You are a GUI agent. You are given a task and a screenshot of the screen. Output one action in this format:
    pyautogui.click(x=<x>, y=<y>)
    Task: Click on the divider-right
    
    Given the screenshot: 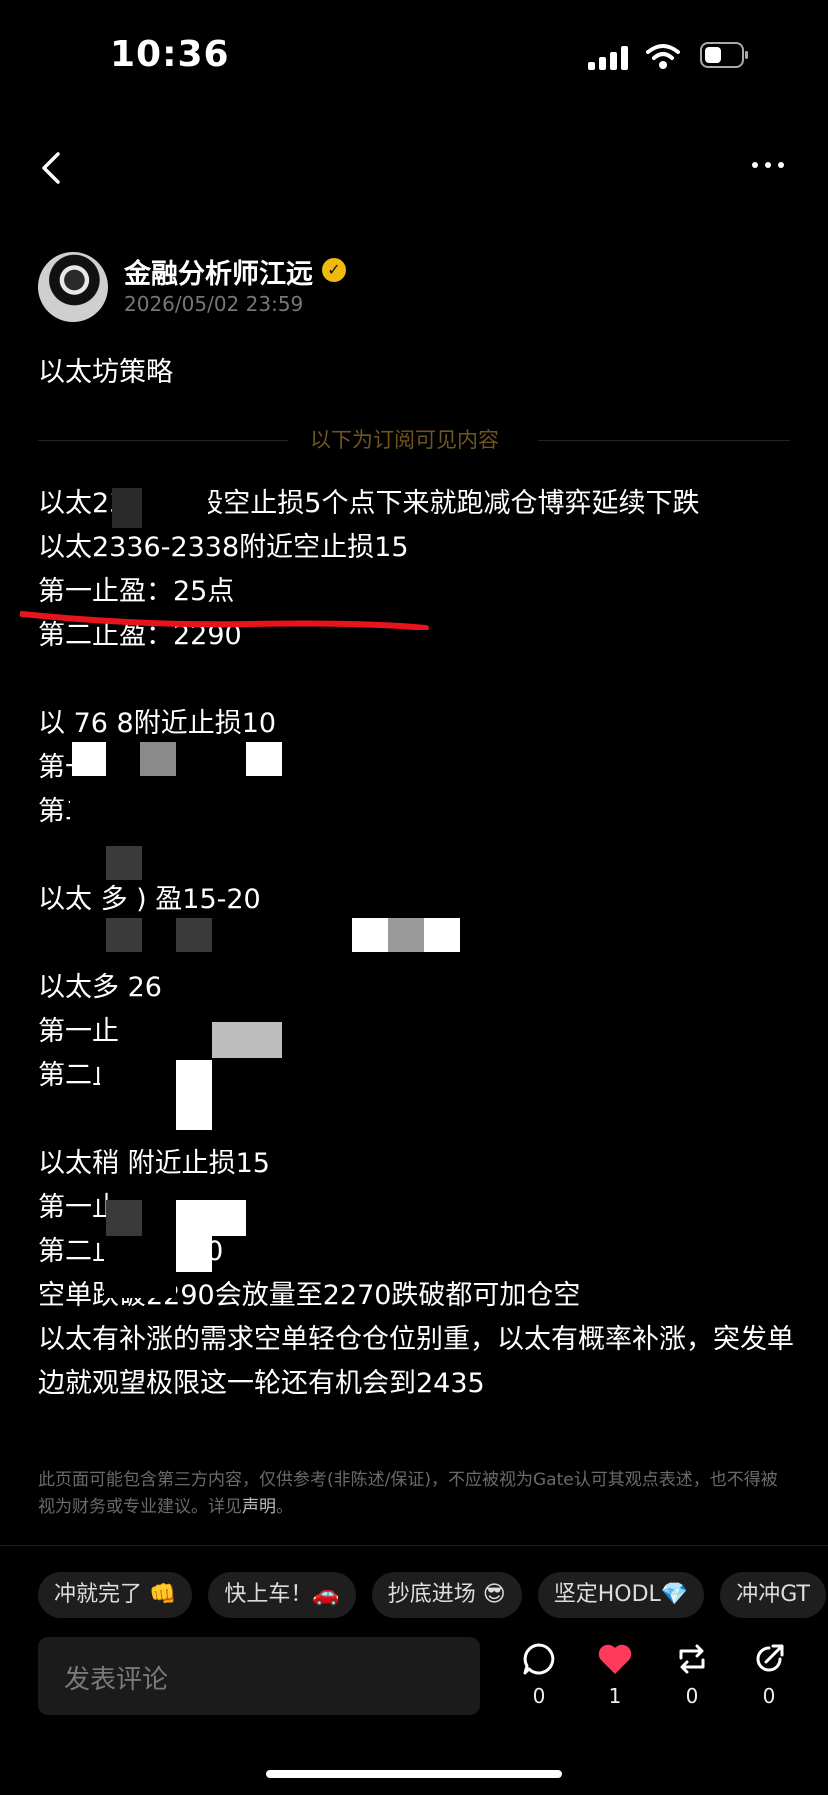 What is the action you would take?
    pyautogui.click(x=664, y=440)
    